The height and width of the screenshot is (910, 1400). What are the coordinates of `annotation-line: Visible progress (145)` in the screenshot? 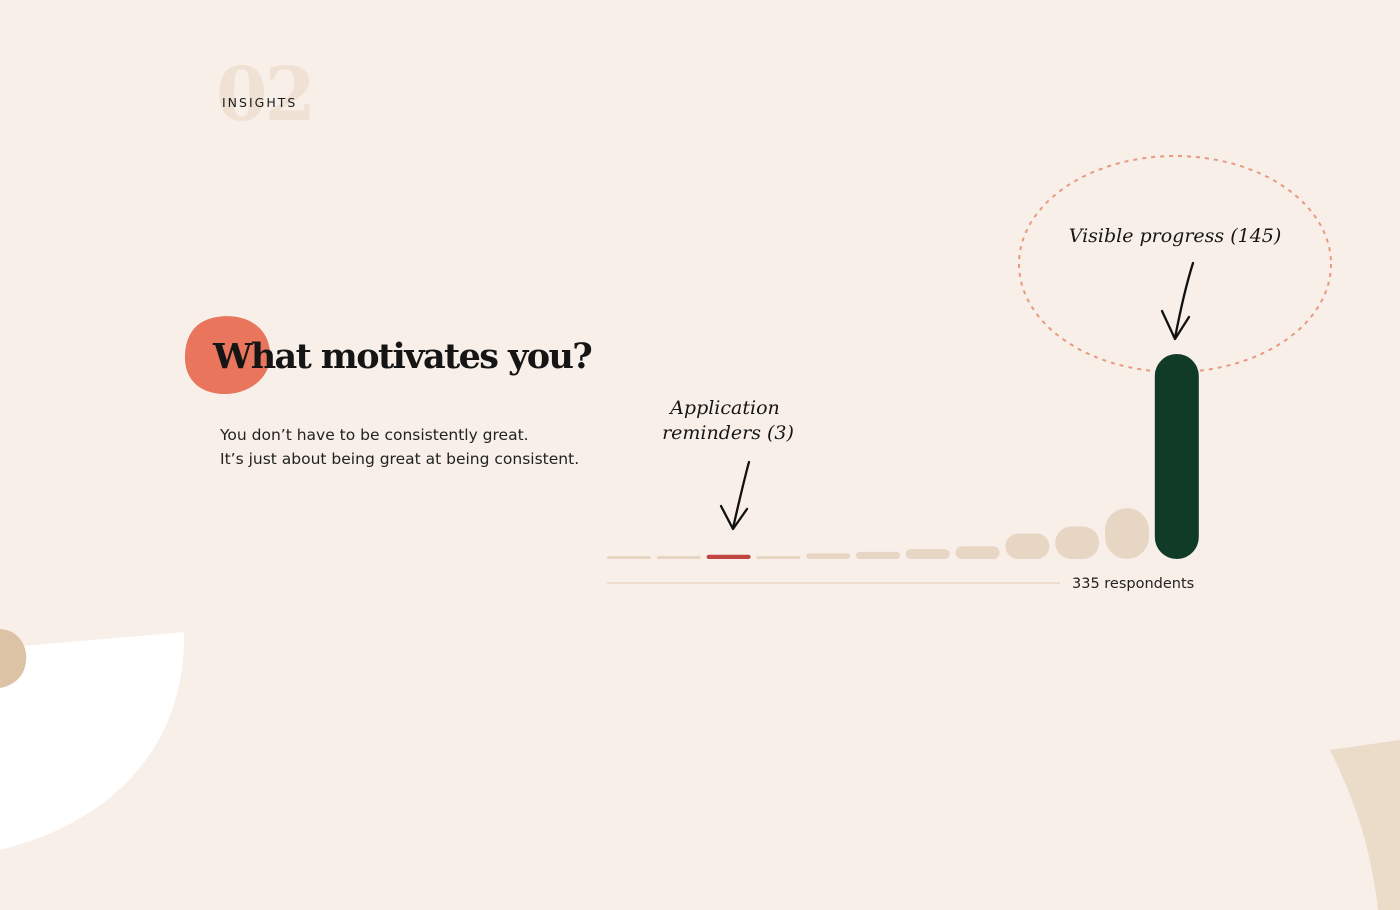 It's located at (1175, 236).